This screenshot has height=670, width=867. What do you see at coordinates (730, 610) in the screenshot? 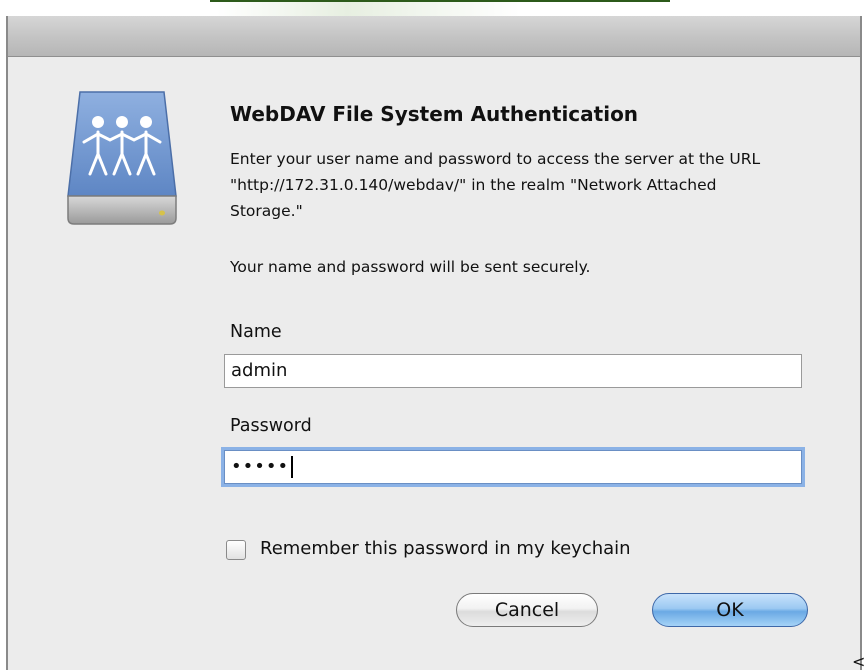
I see `ok-button: OK` at bounding box center [730, 610].